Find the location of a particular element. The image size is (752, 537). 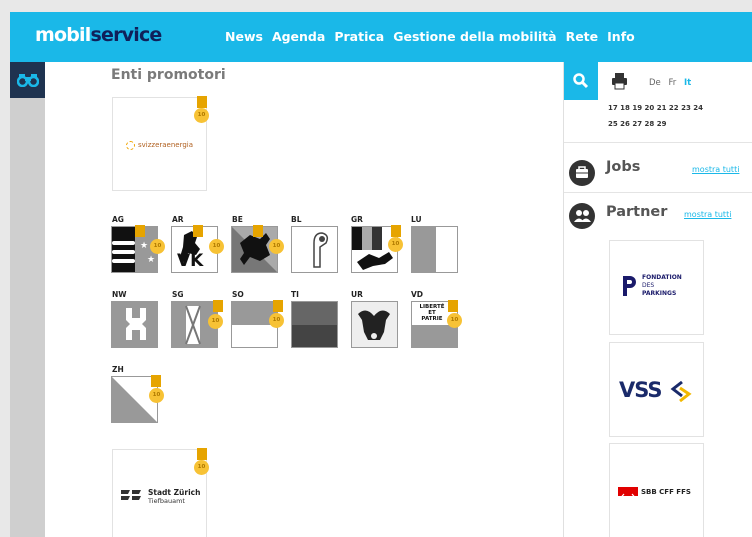

logo-part-mobil: mobil is located at coordinates (63, 35).